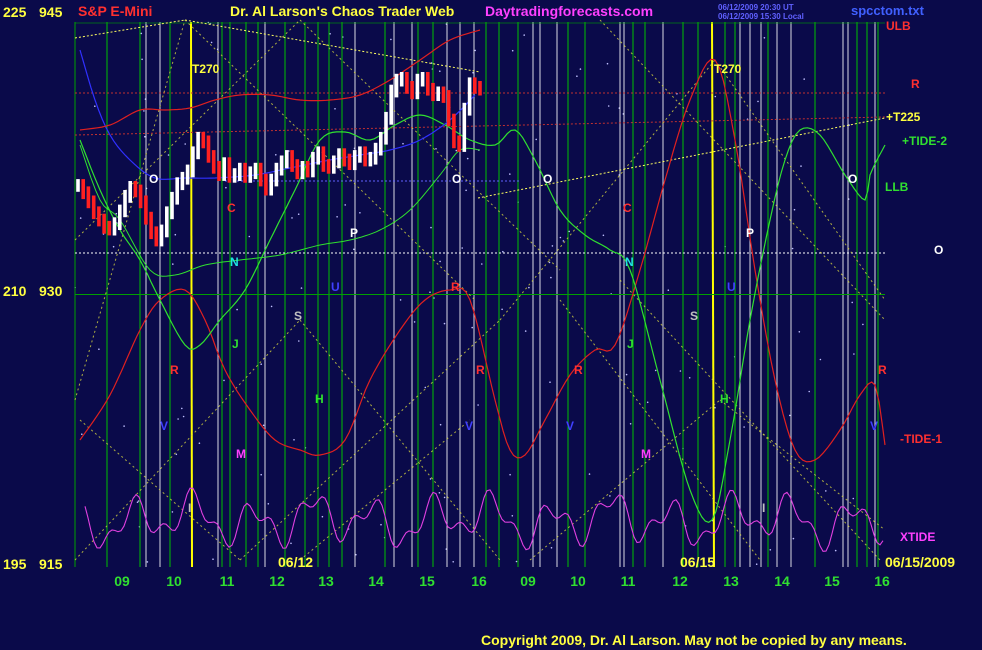 The image size is (982, 650). I want to click on x-tick-label: 14, so click(376, 581).